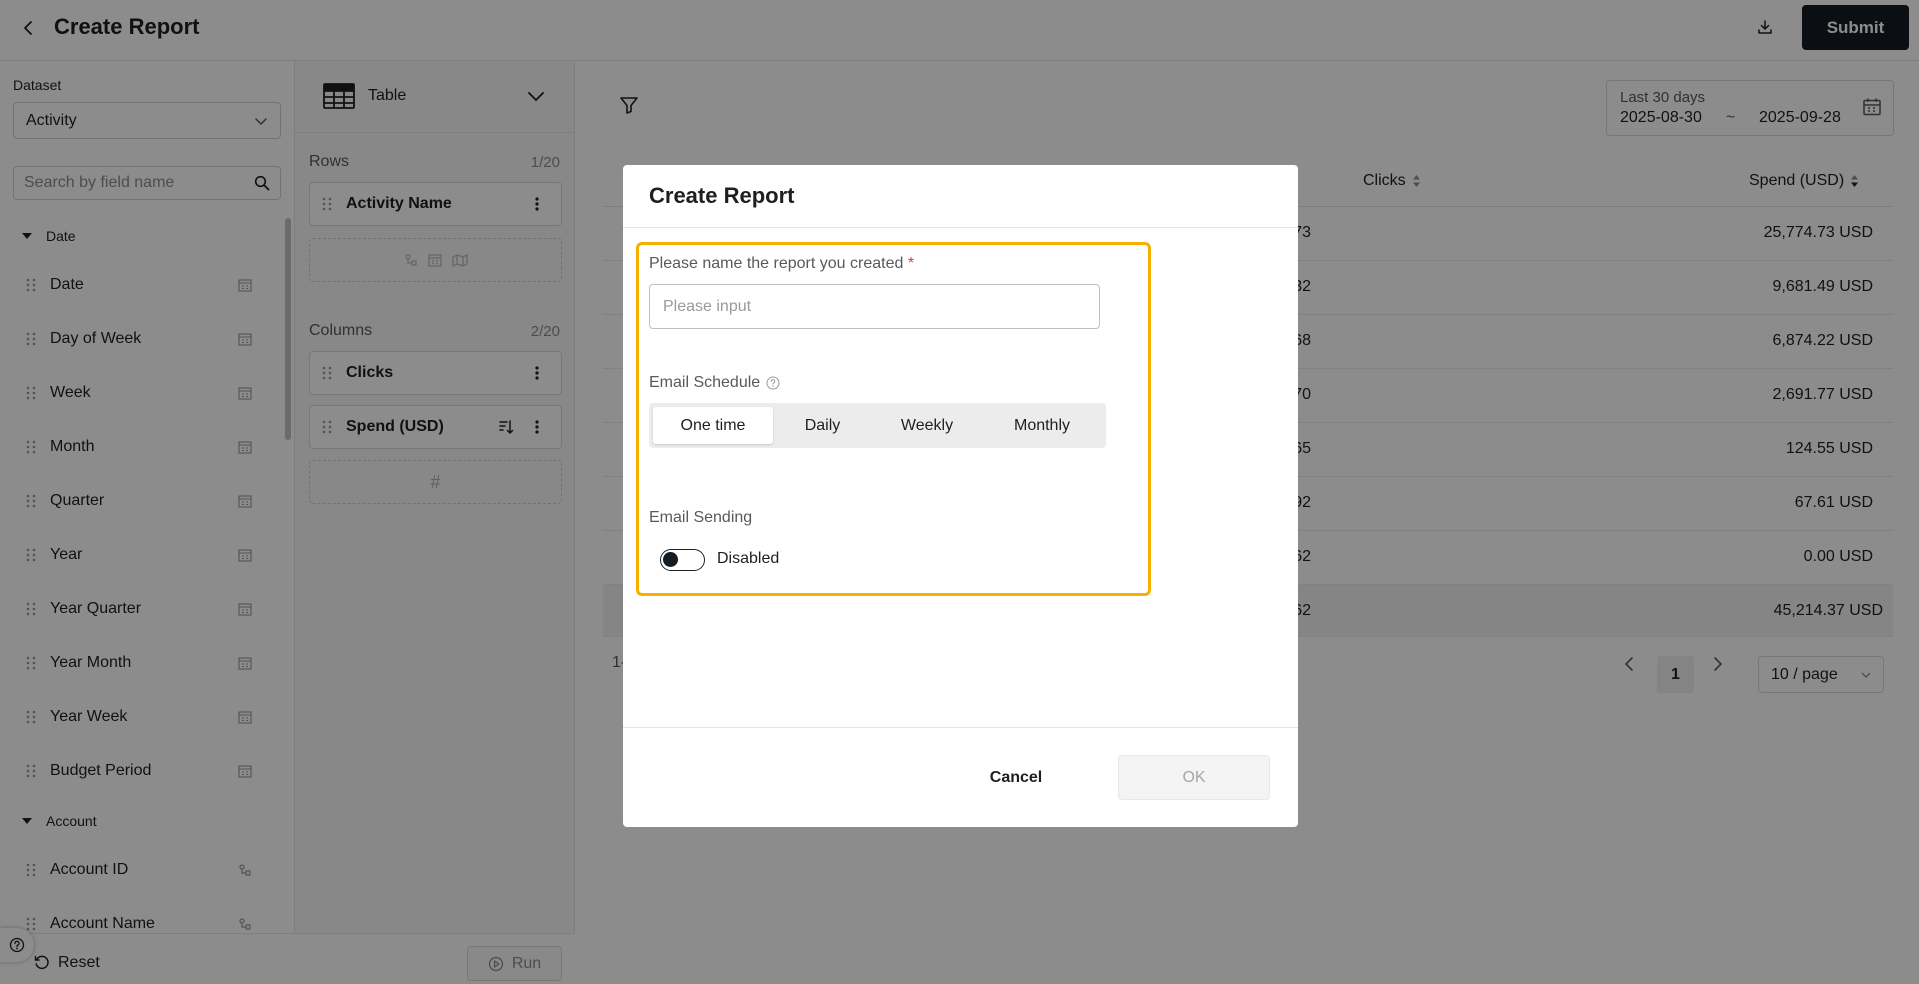 This screenshot has width=1919, height=984. What do you see at coordinates (911, 263) in the screenshot?
I see `required-mark: *` at bounding box center [911, 263].